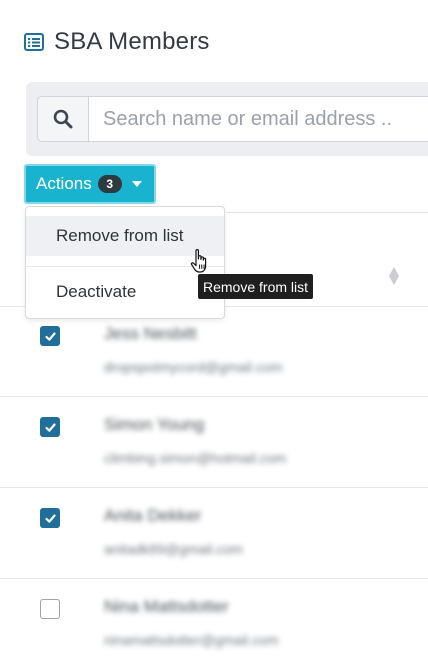  I want to click on page-header: SBA Members, so click(117, 42).